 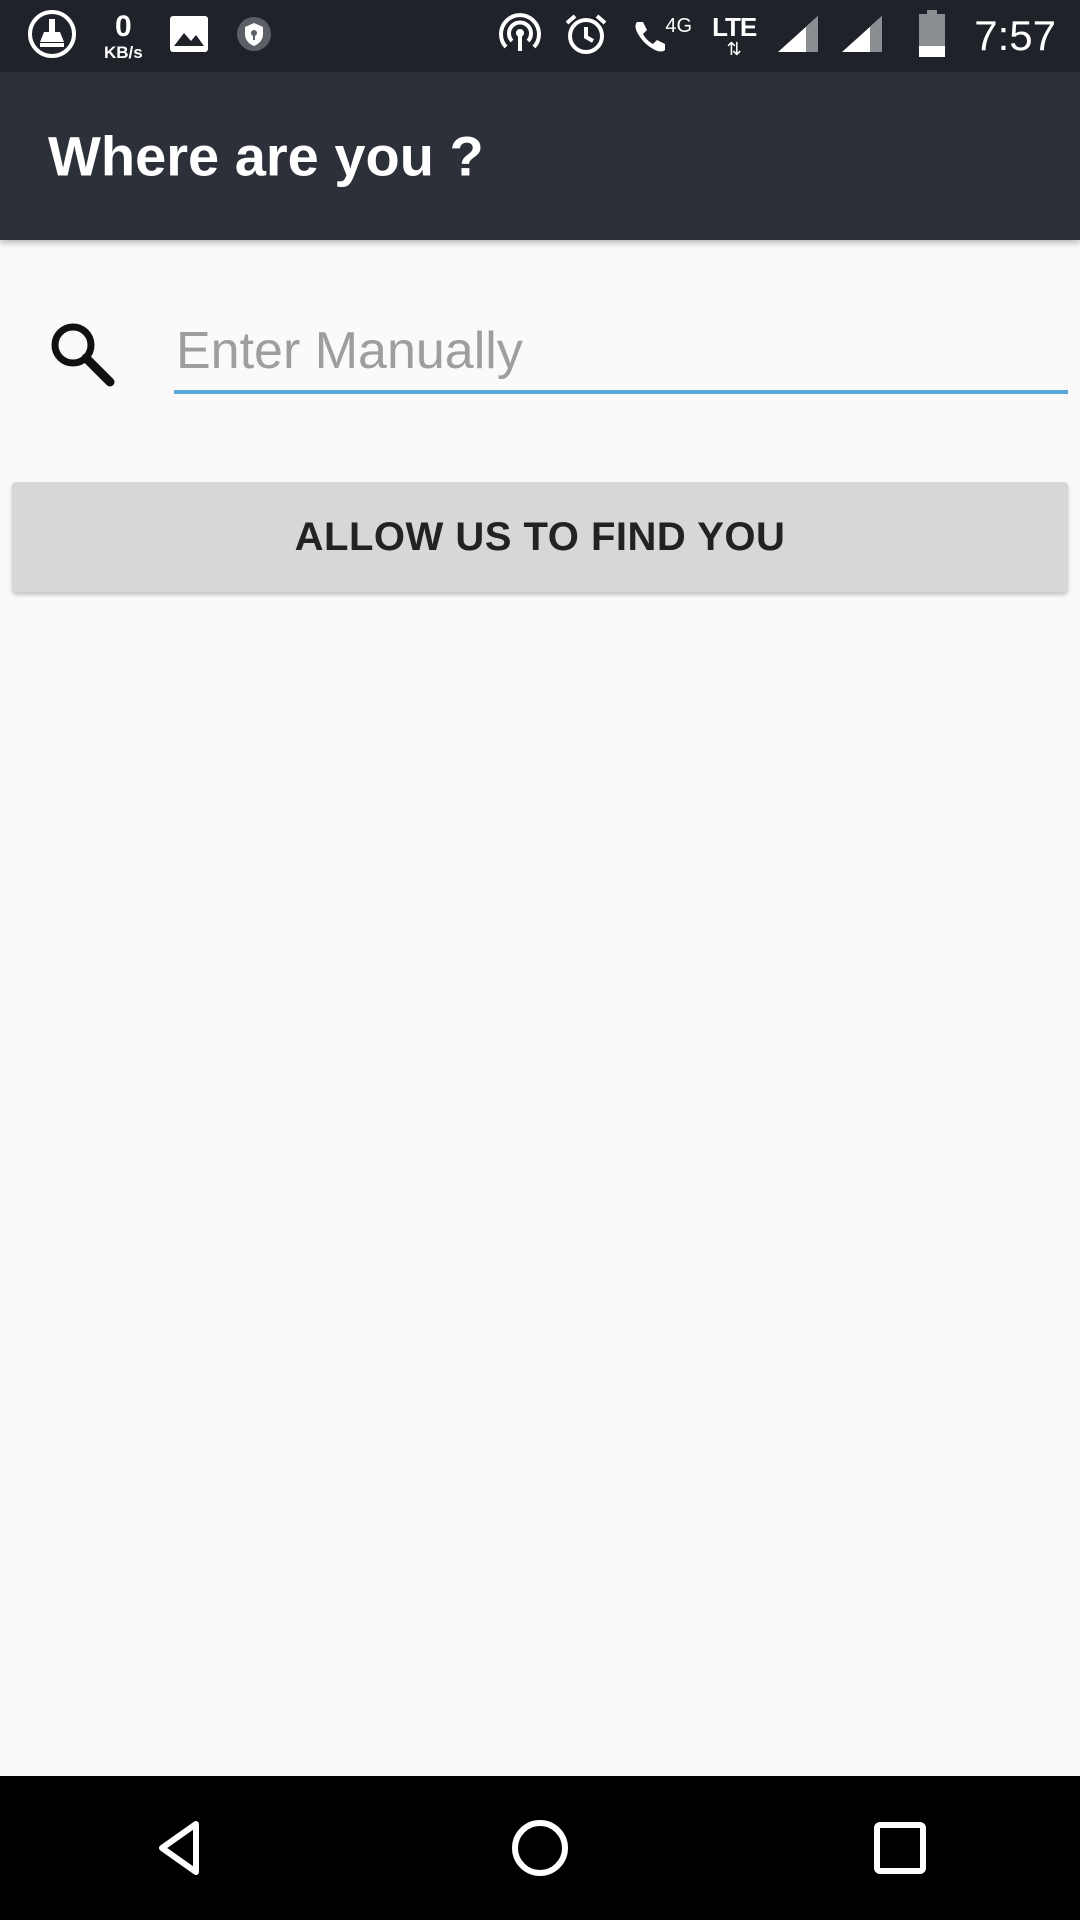 I want to click on recents-icon, so click(x=900, y=1848).